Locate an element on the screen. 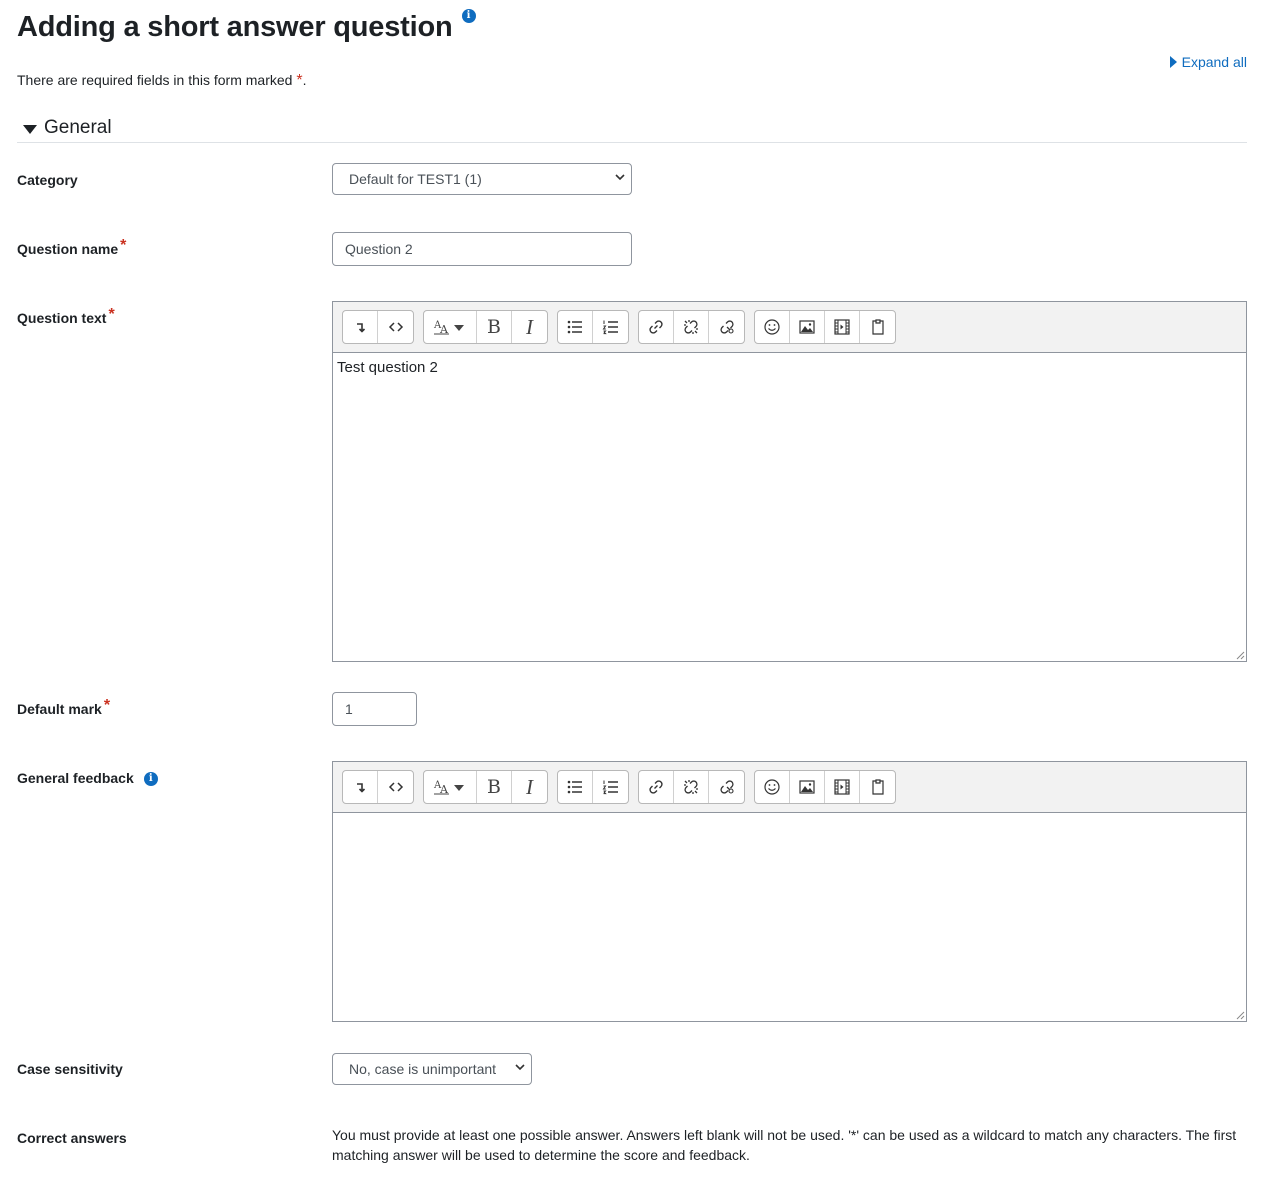 The height and width of the screenshot is (1181, 1287). section-general-toggle: General is located at coordinates (632, 128).